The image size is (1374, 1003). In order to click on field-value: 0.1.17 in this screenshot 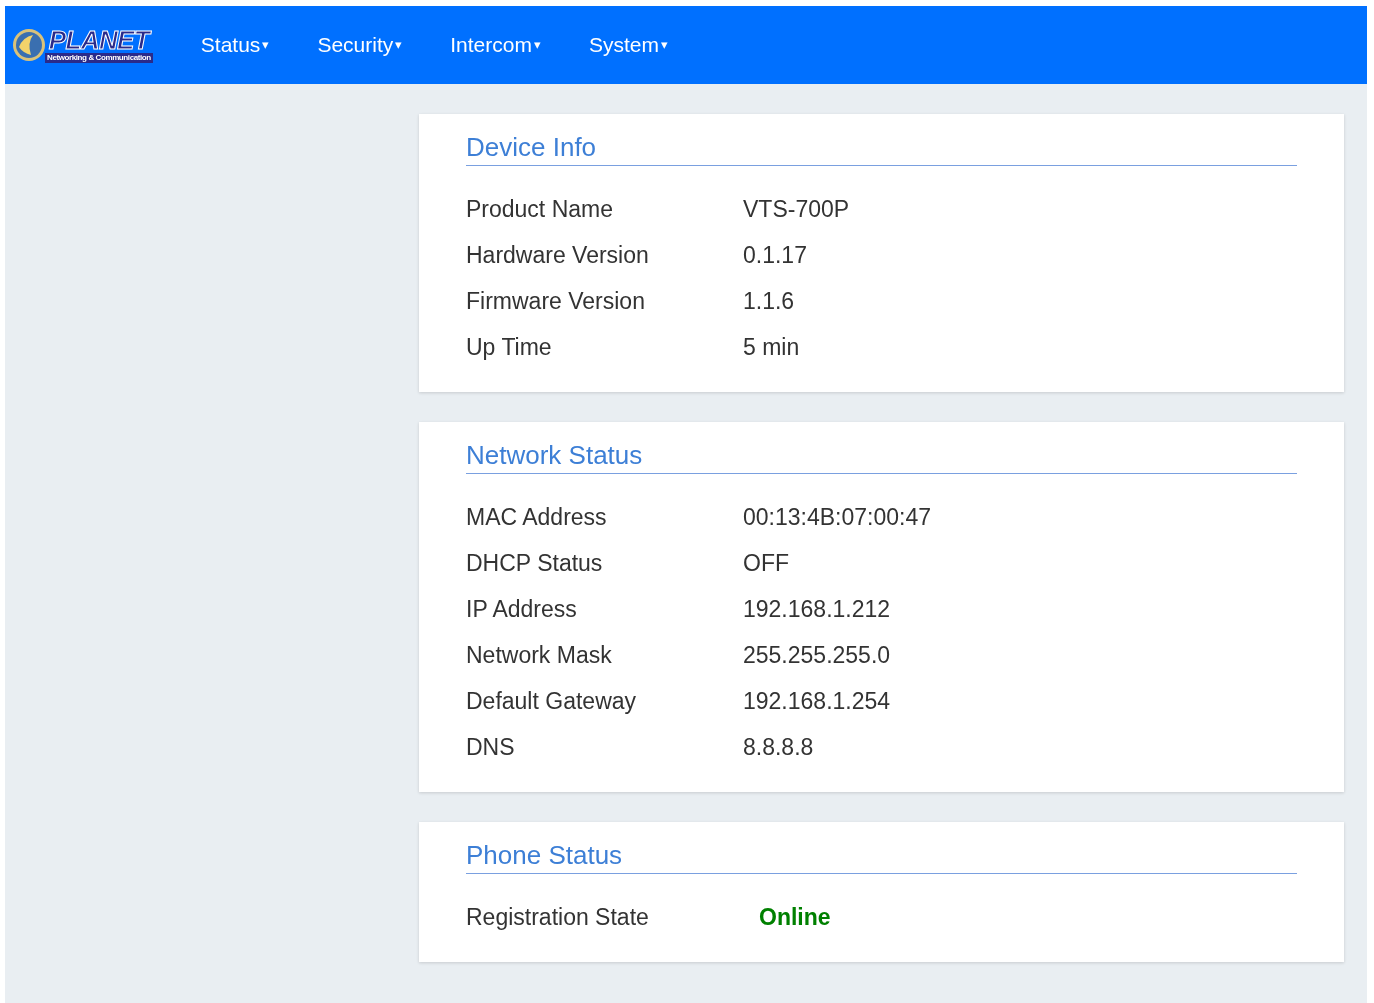, I will do `click(775, 255)`.